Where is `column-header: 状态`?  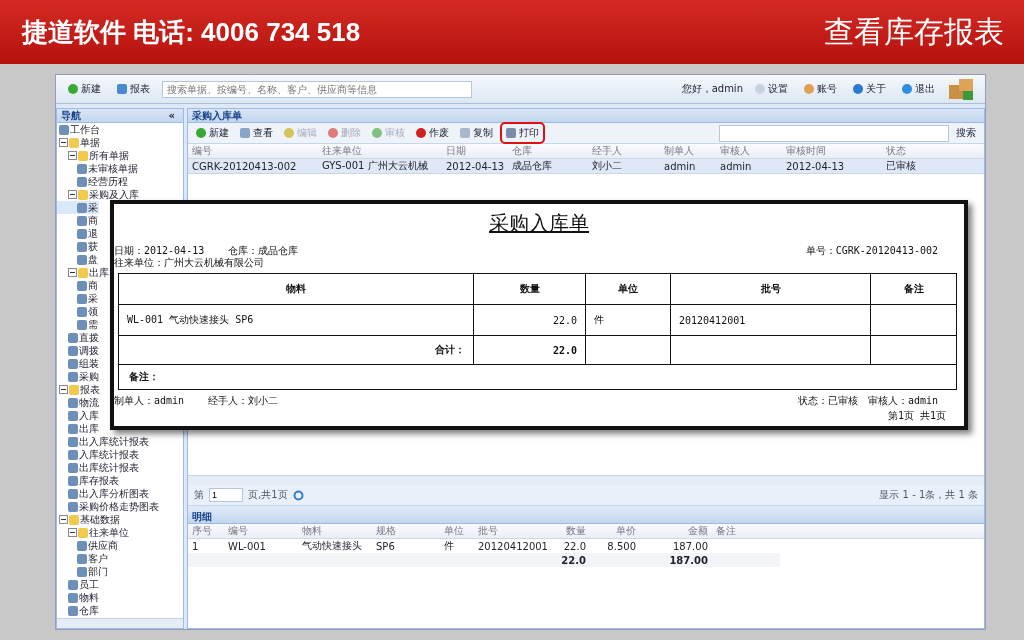
column-header: 状态 is located at coordinates (896, 151).